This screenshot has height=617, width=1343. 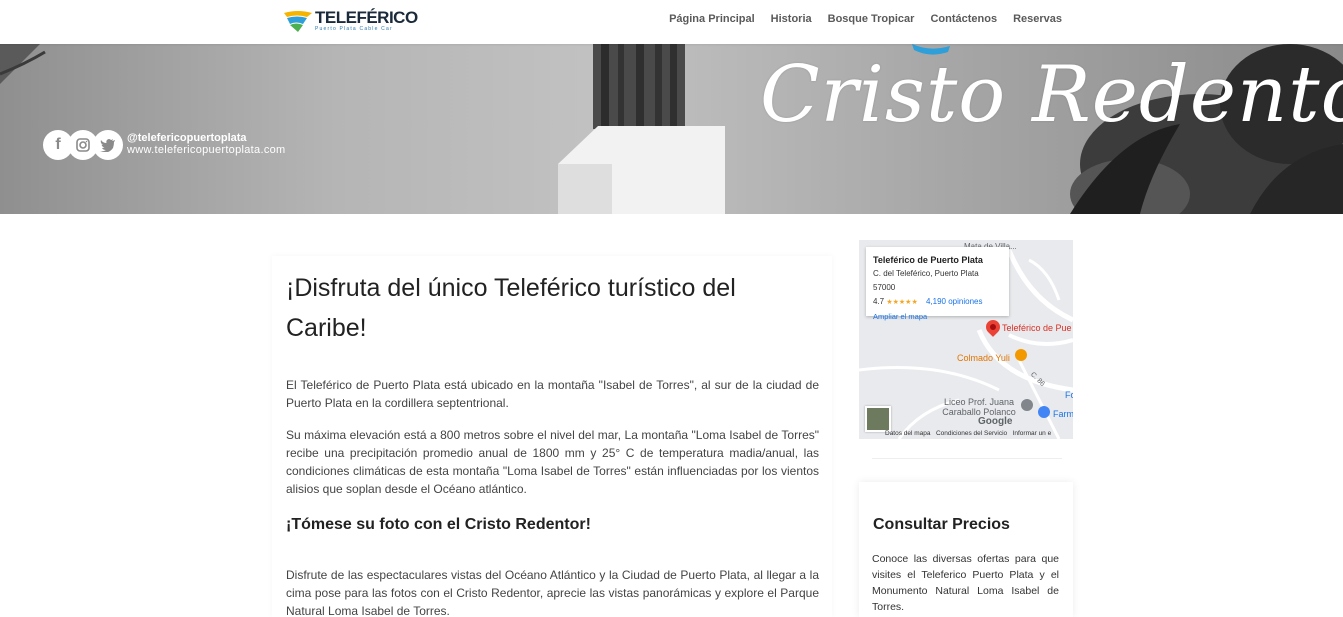 I want to click on map-address: C. del Teleférico, Puerto Plata 57000, so click(x=926, y=280).